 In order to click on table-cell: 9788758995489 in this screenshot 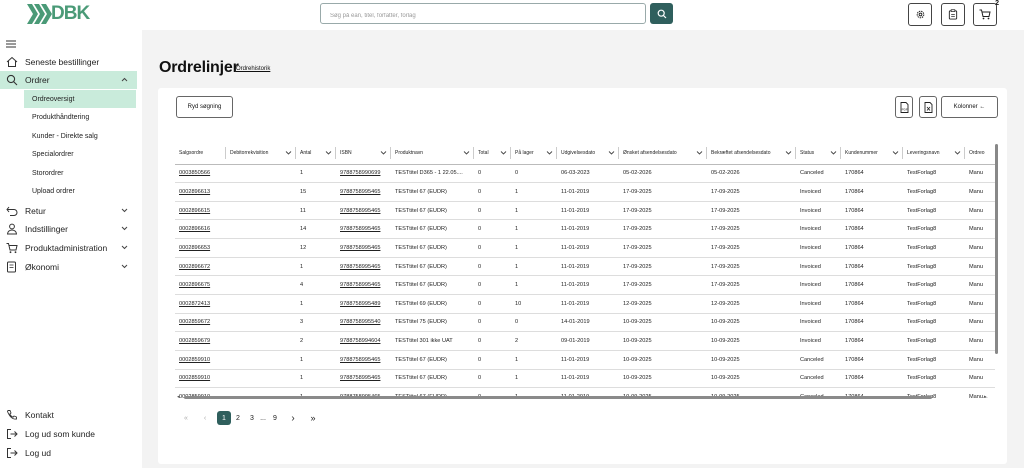, I will do `click(363, 304)`.